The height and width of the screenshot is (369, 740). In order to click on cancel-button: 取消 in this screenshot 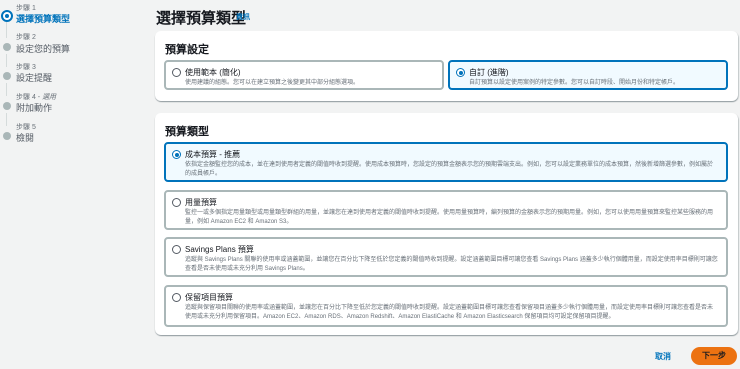, I will do `click(663, 356)`.